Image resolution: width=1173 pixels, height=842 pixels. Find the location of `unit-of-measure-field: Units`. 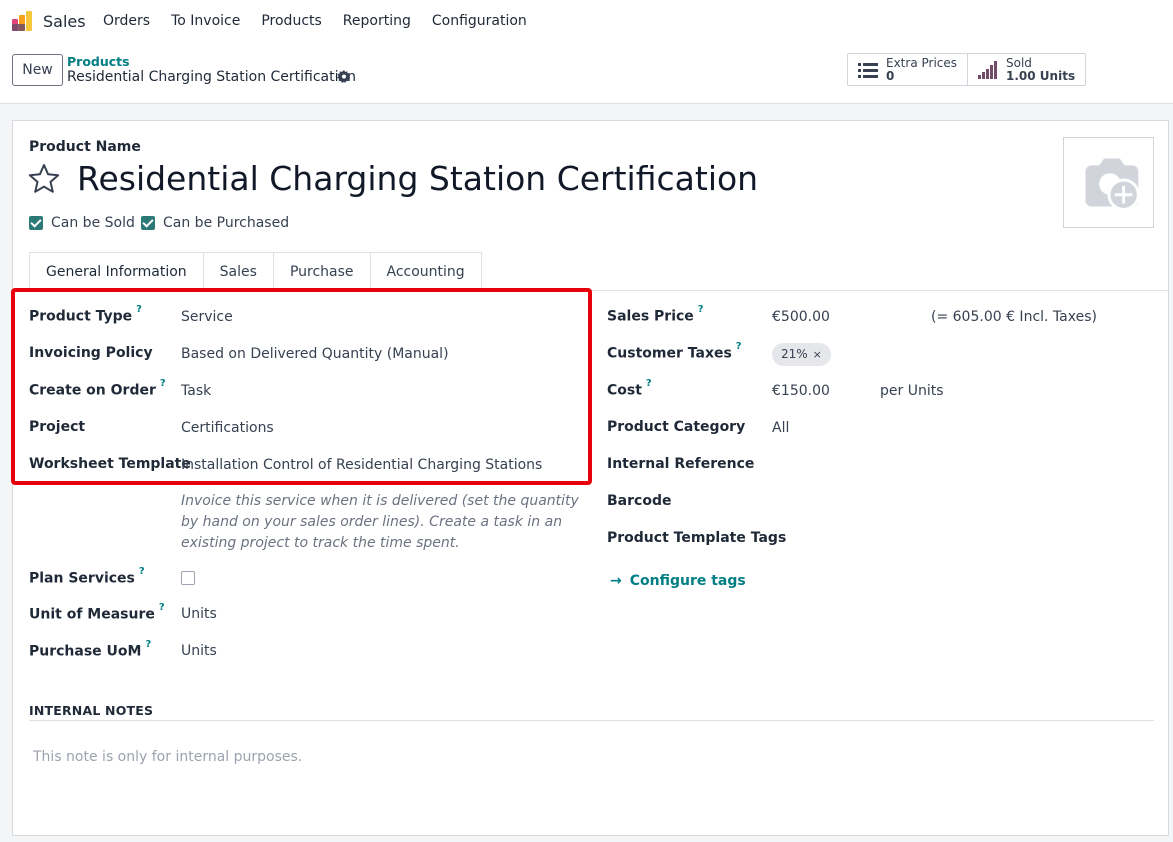

unit-of-measure-field: Units is located at coordinates (199, 614).